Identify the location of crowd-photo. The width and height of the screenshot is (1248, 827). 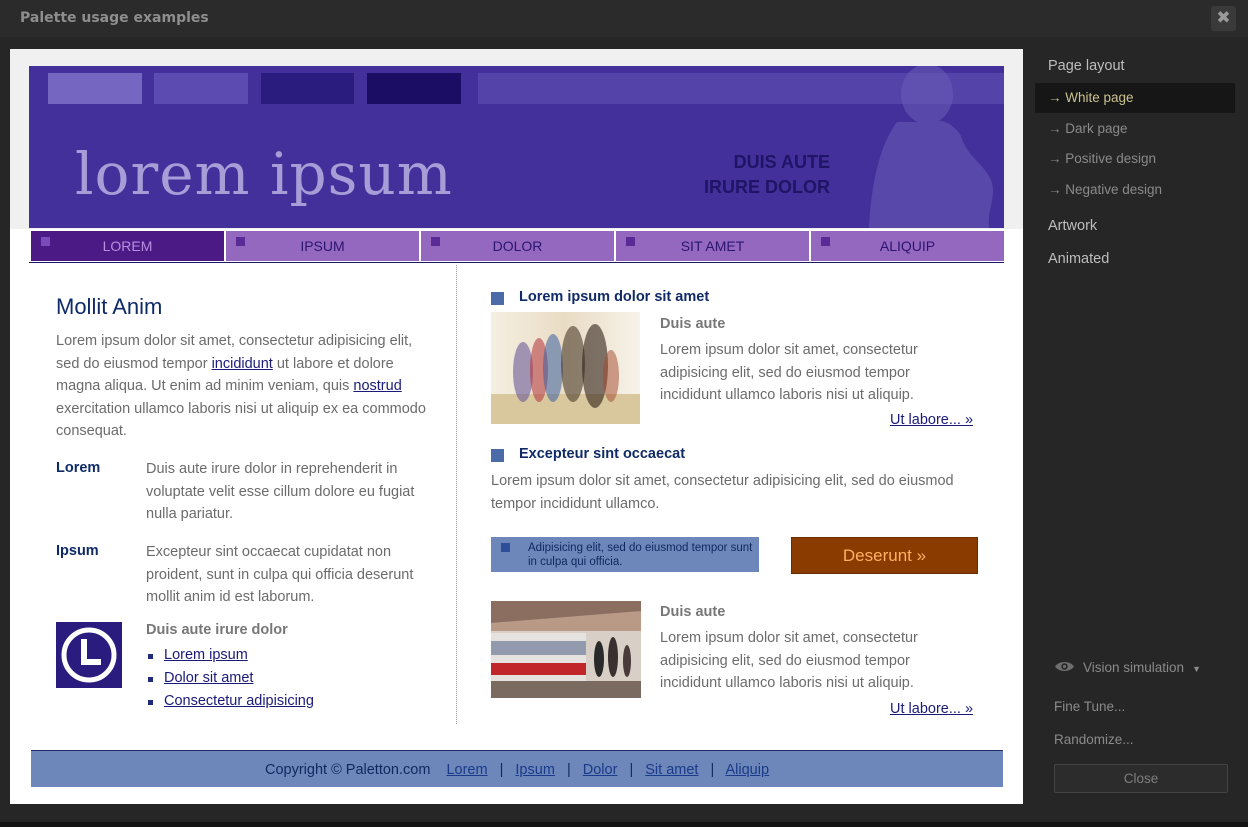
(565, 368).